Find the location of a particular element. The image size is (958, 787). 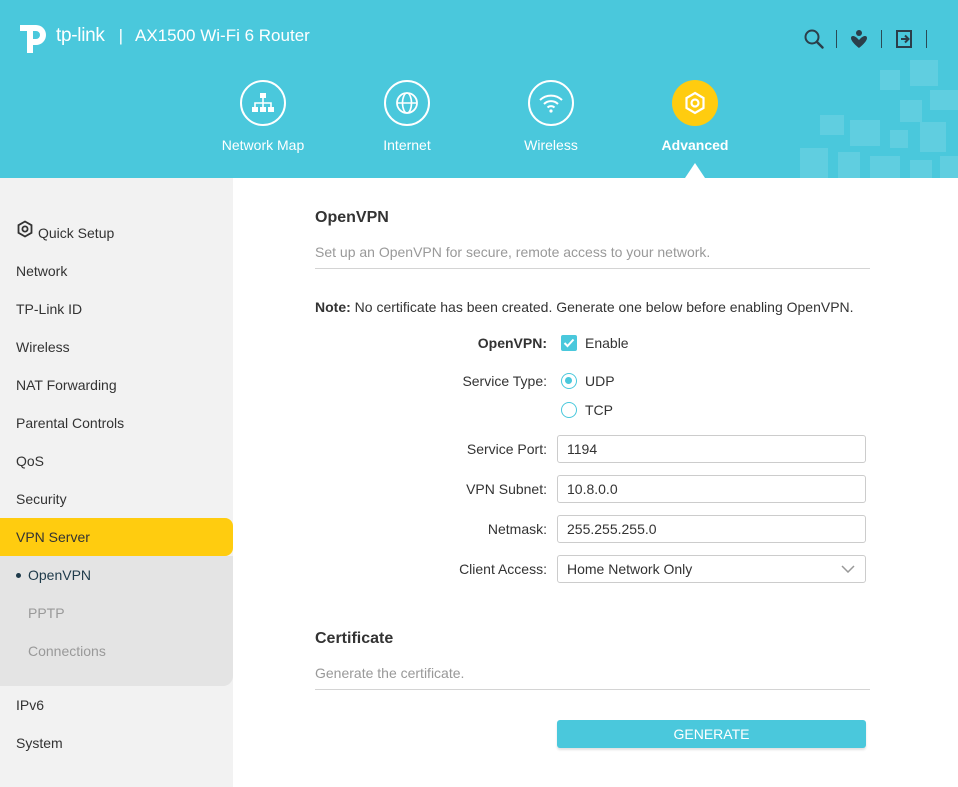

header-actions is located at coordinates (870, 39).